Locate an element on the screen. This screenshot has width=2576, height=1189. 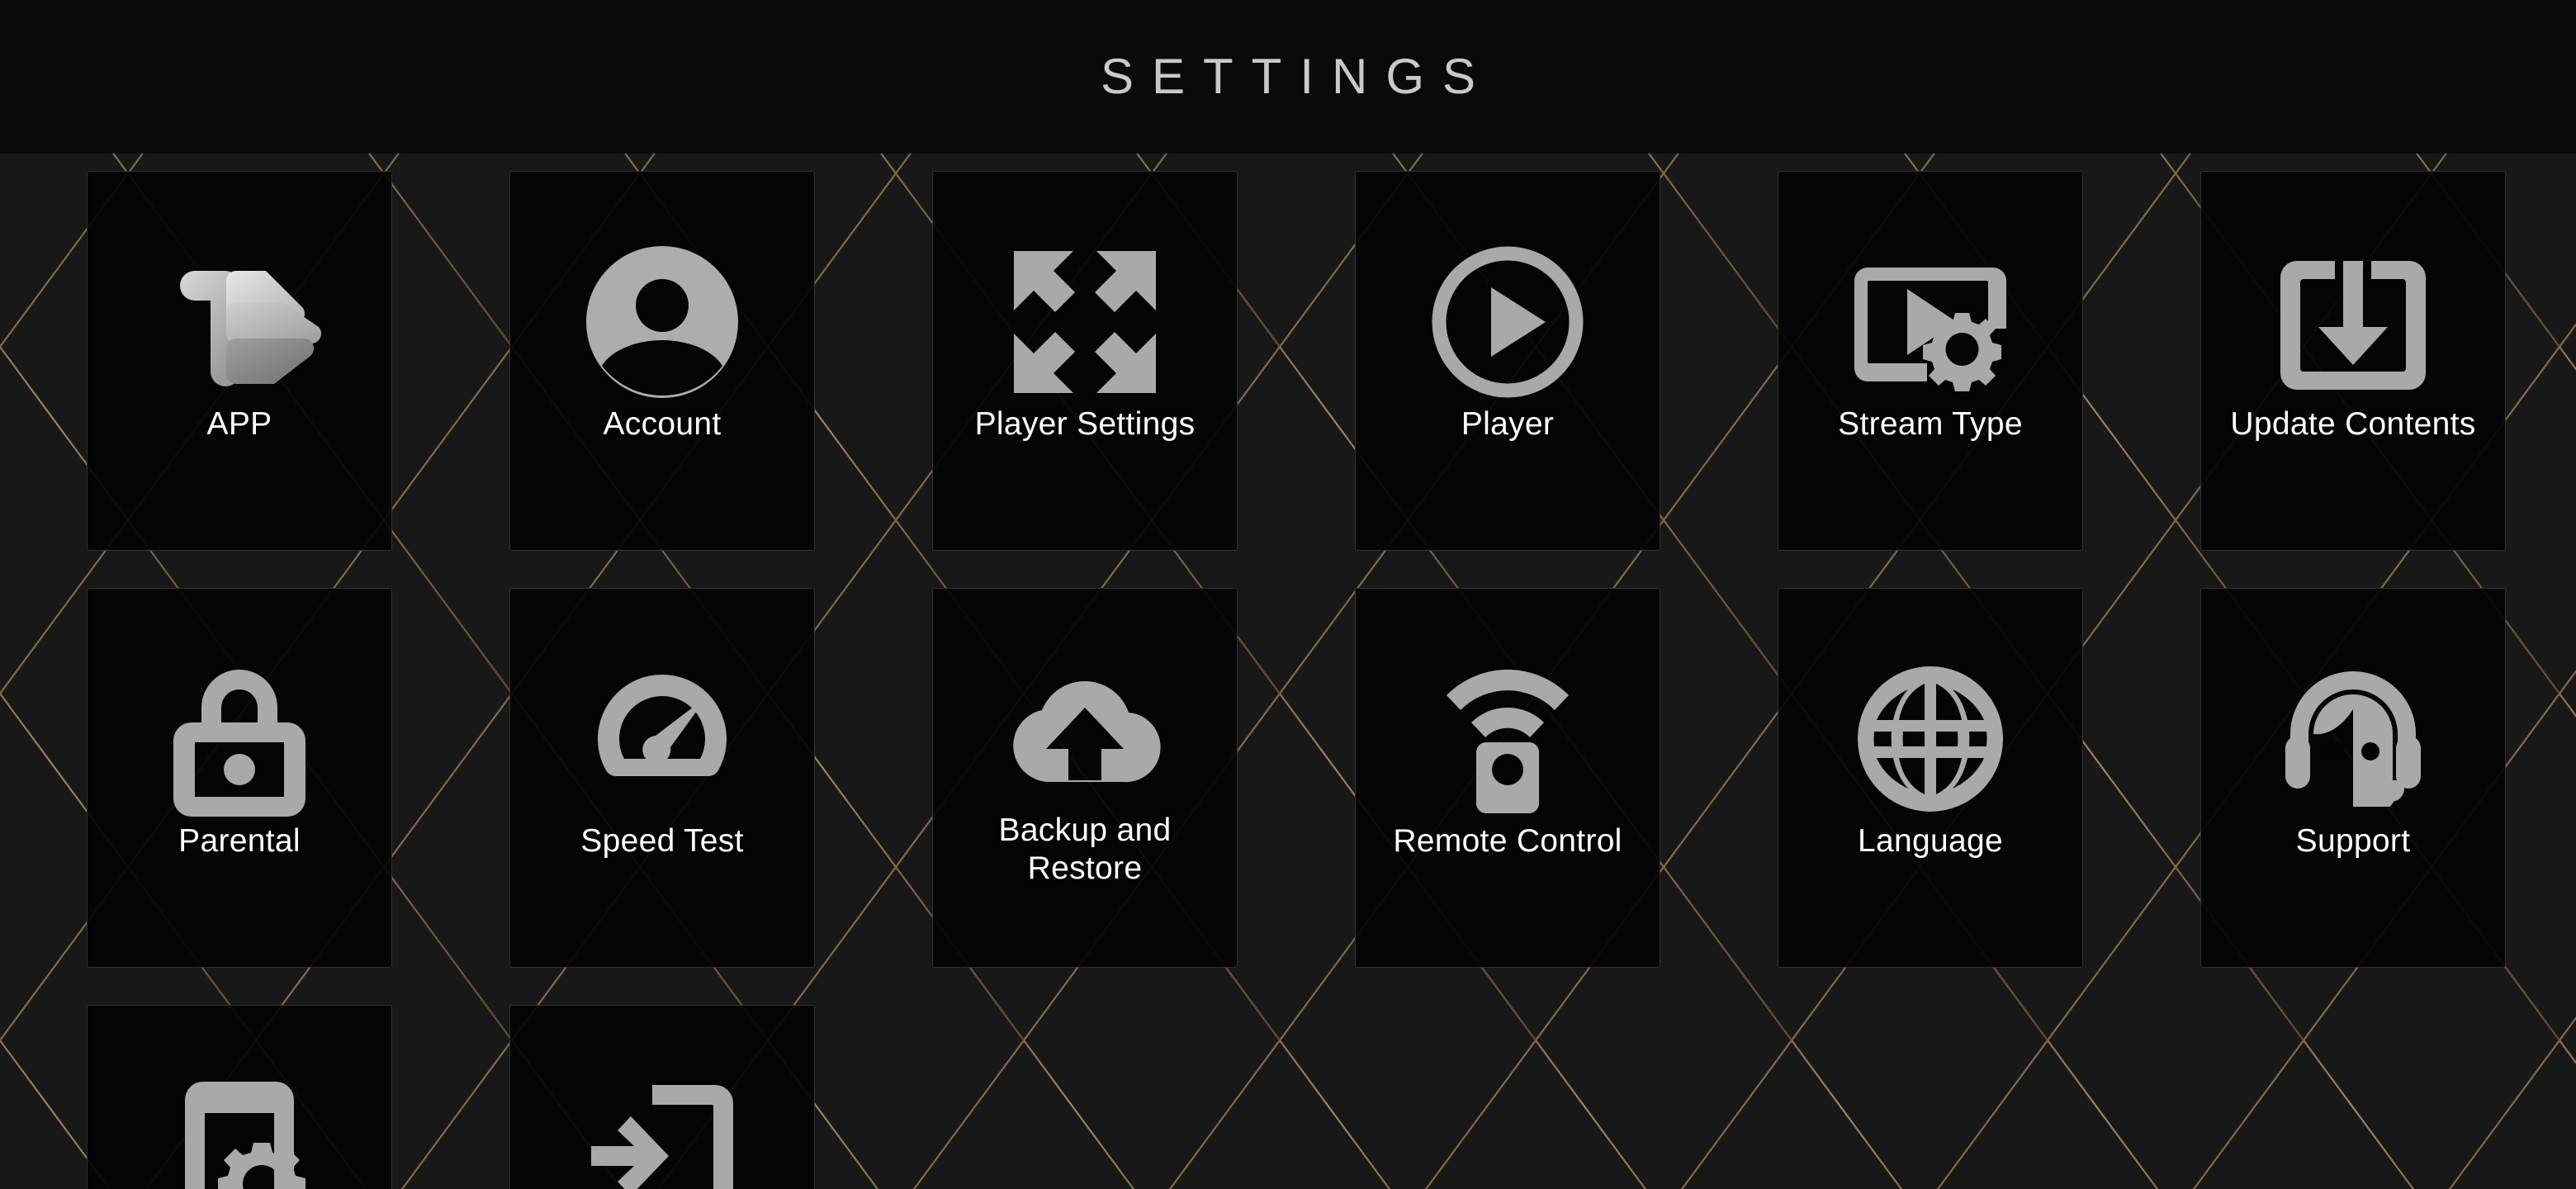
tile-label: Remote Control is located at coordinates (1507, 841).